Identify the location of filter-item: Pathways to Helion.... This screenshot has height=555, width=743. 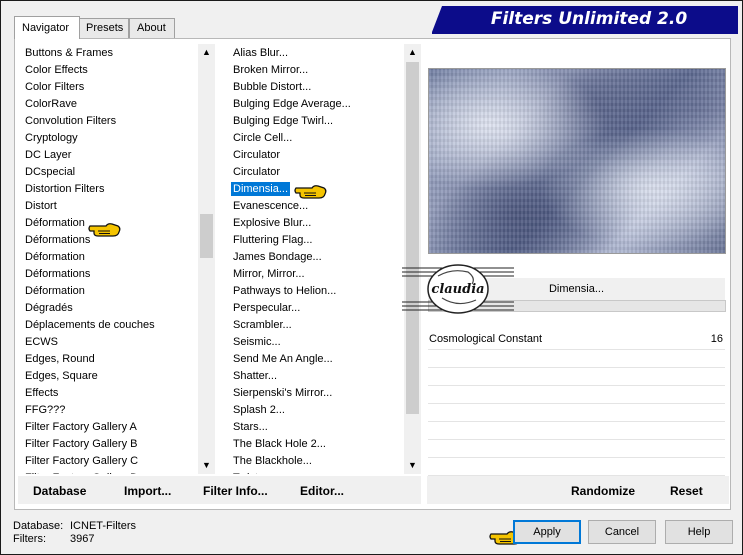
(284, 291).